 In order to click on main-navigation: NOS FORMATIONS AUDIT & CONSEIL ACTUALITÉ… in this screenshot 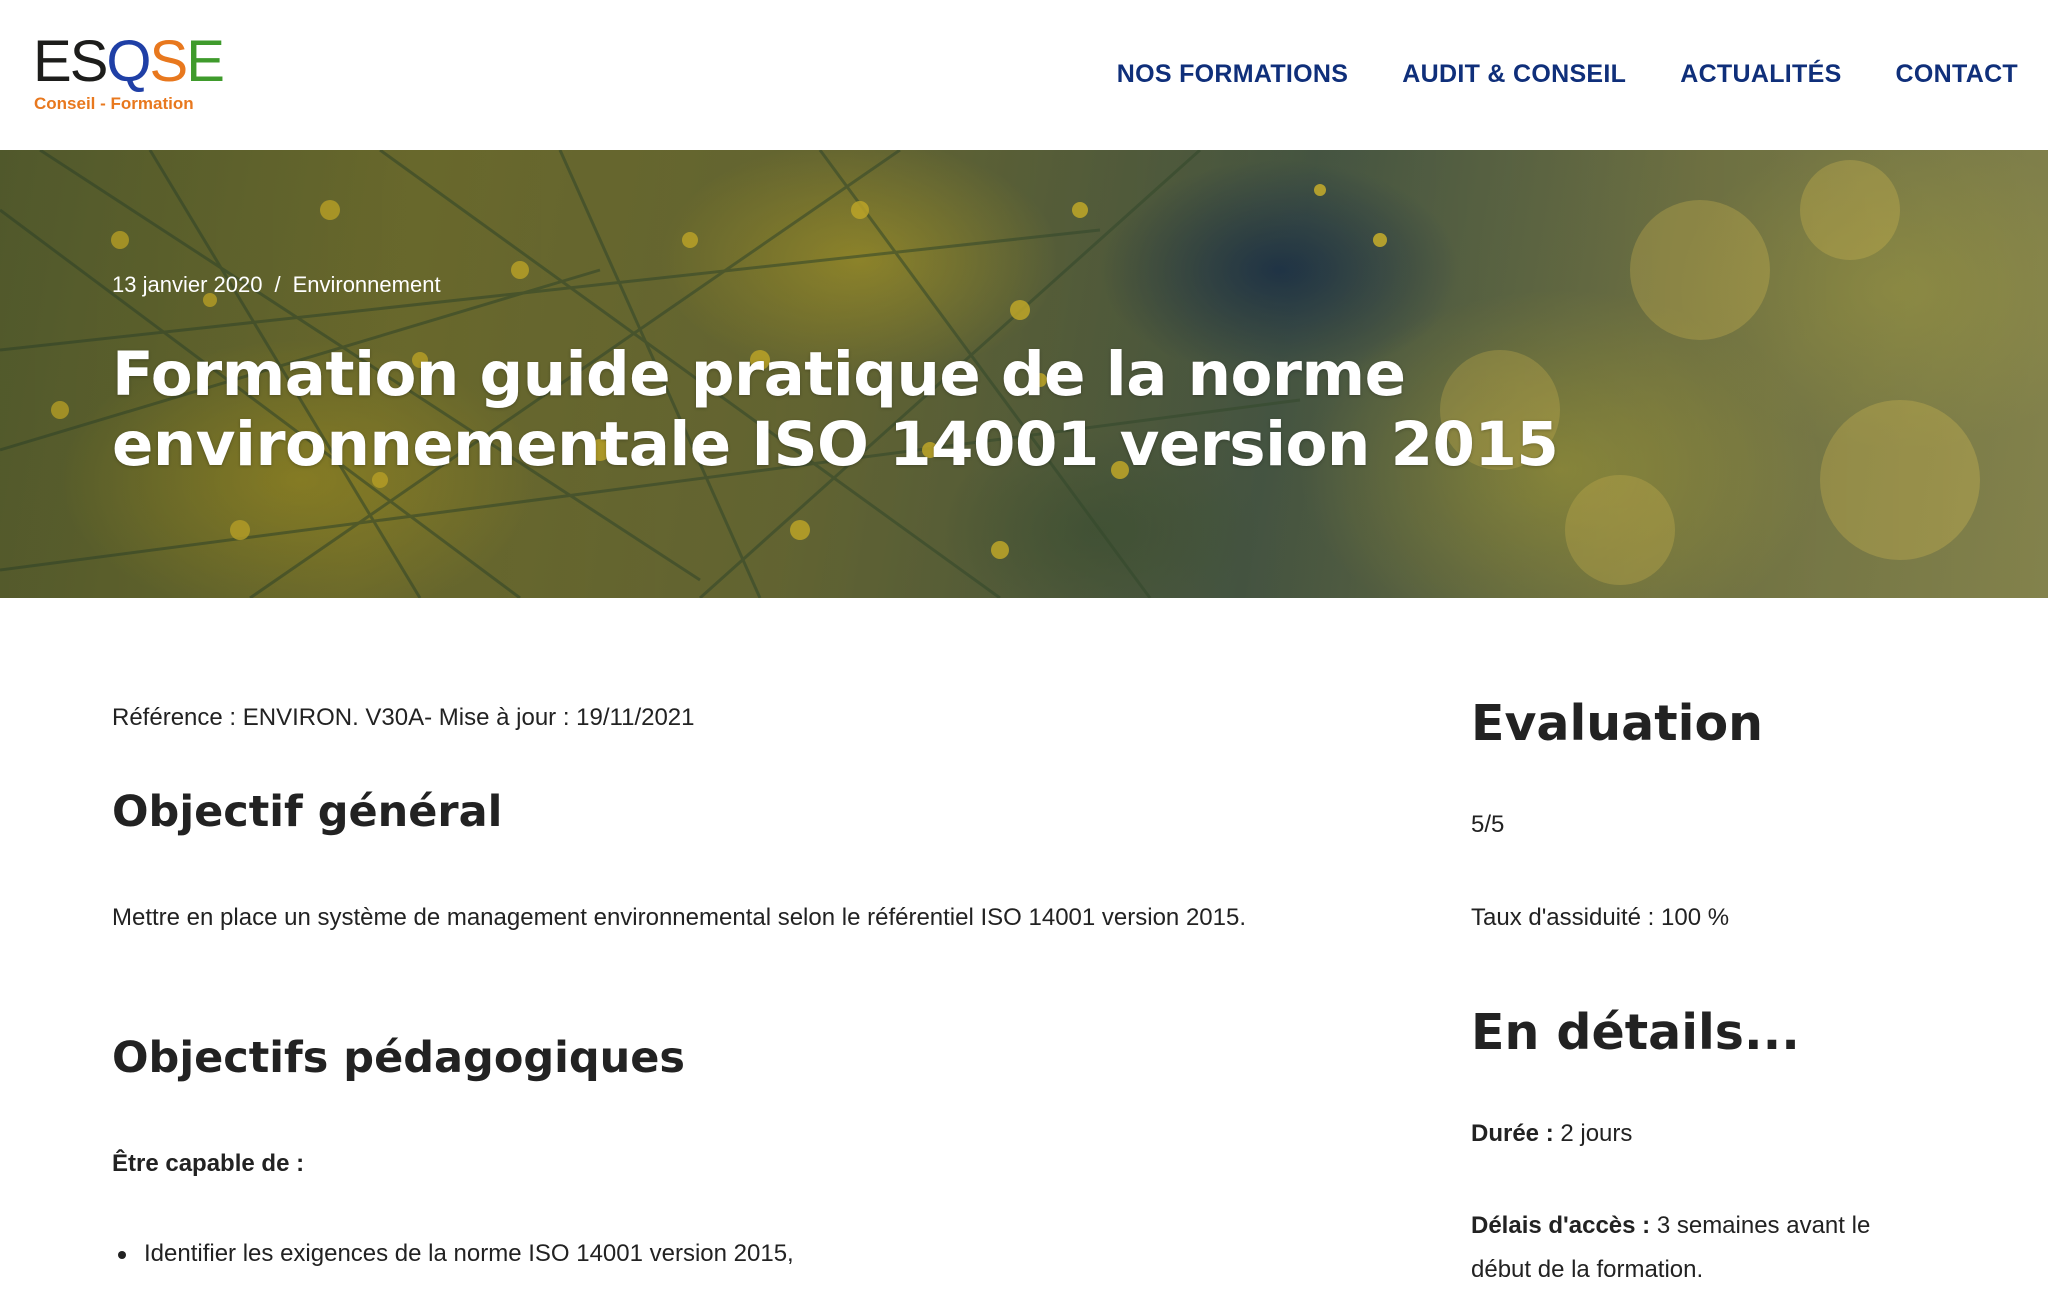, I will do `click(1567, 74)`.